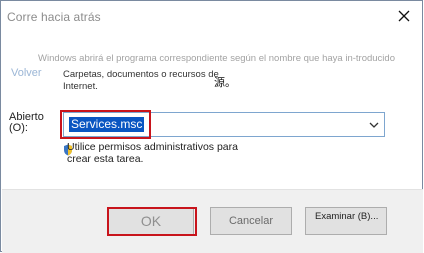  I want to click on stray-glyph: 源。, so click(225, 83).